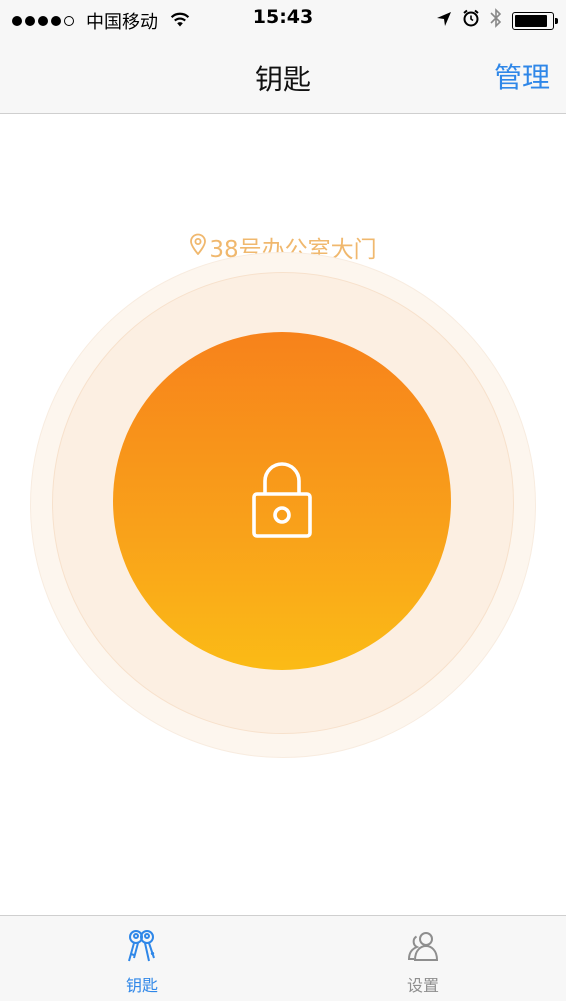 This screenshot has width=566, height=1001. I want to click on navigation-bar: 钥匙 管理, so click(283, 77).